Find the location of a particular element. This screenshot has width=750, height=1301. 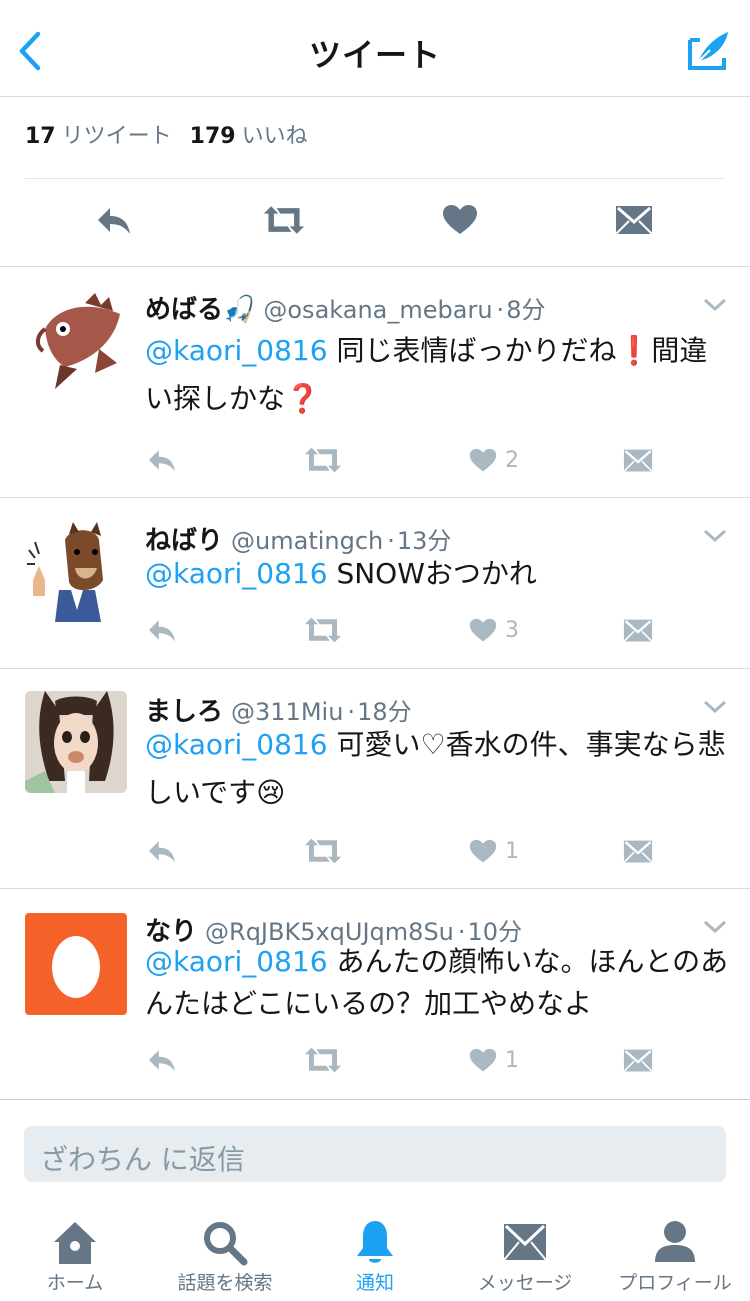

fish-avatar-icon is located at coordinates (78, 341).